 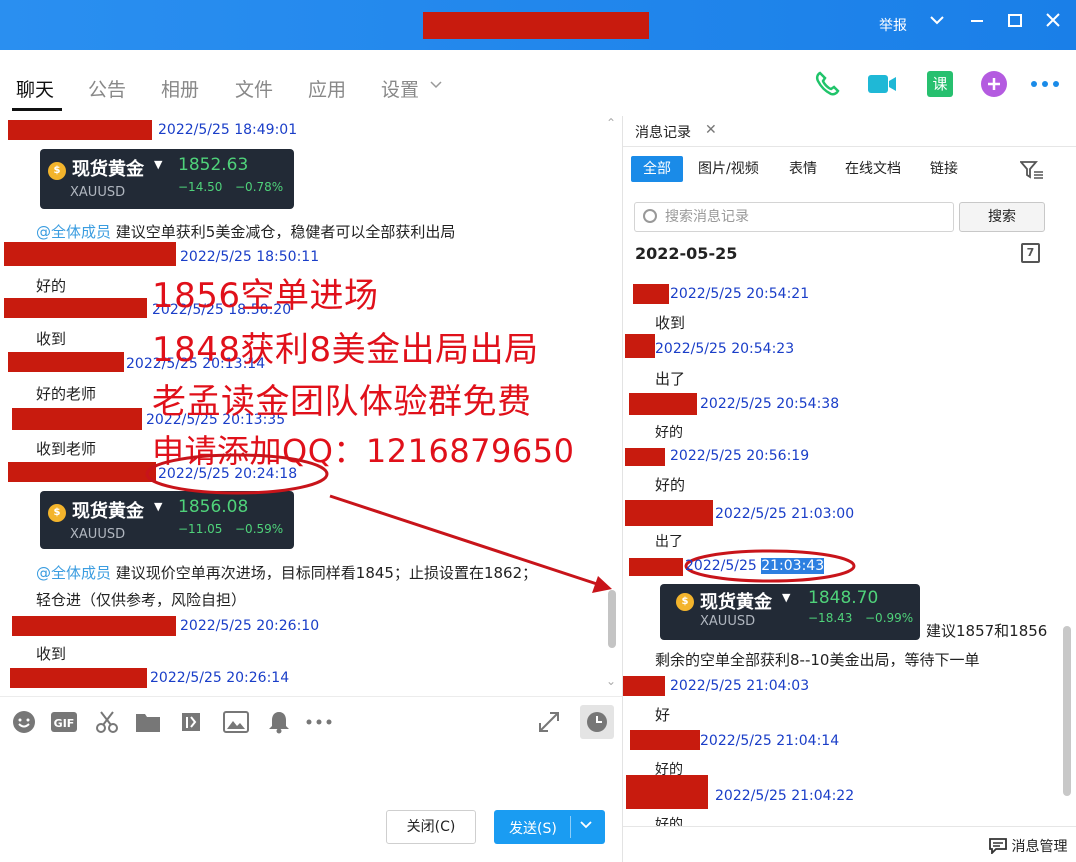 What do you see at coordinates (1045, 84) in the screenshot?
I see `more-icon` at bounding box center [1045, 84].